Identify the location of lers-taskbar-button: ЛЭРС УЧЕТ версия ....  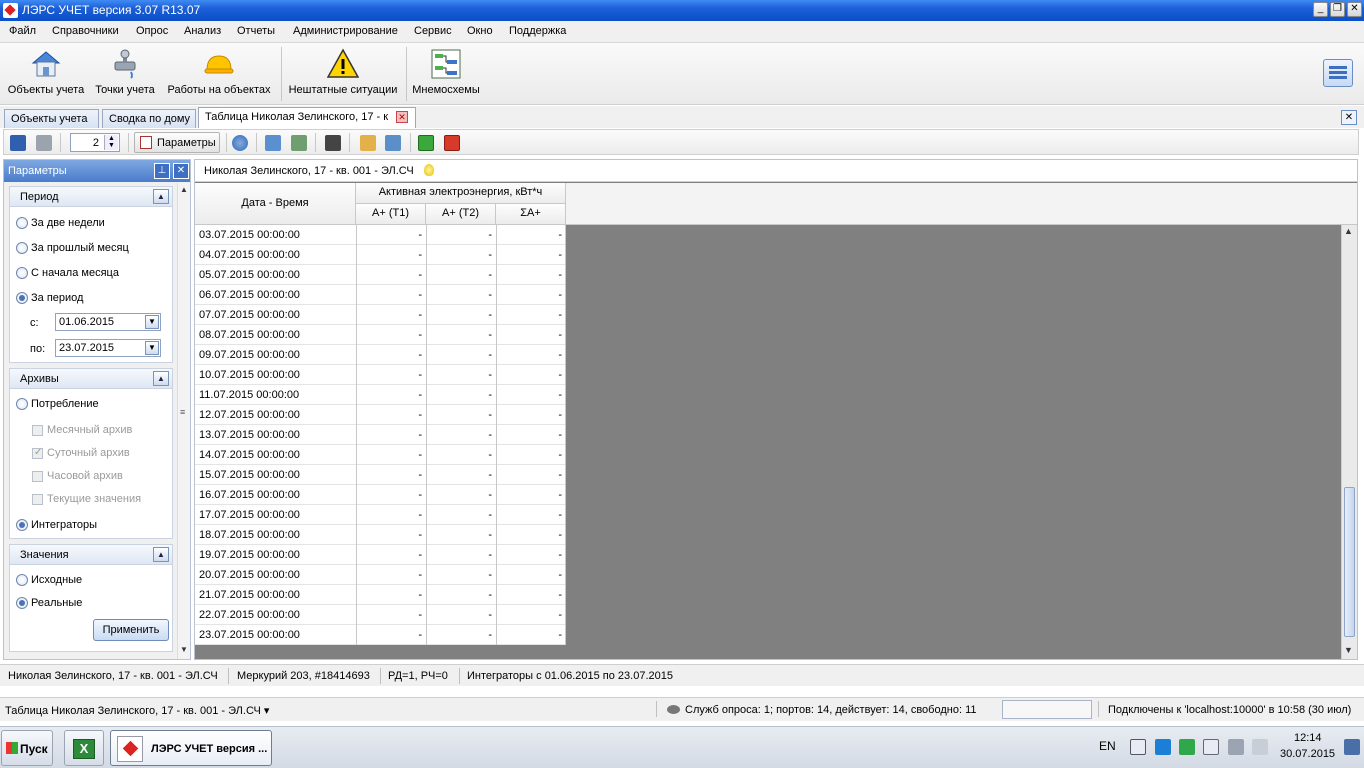
(191, 748).